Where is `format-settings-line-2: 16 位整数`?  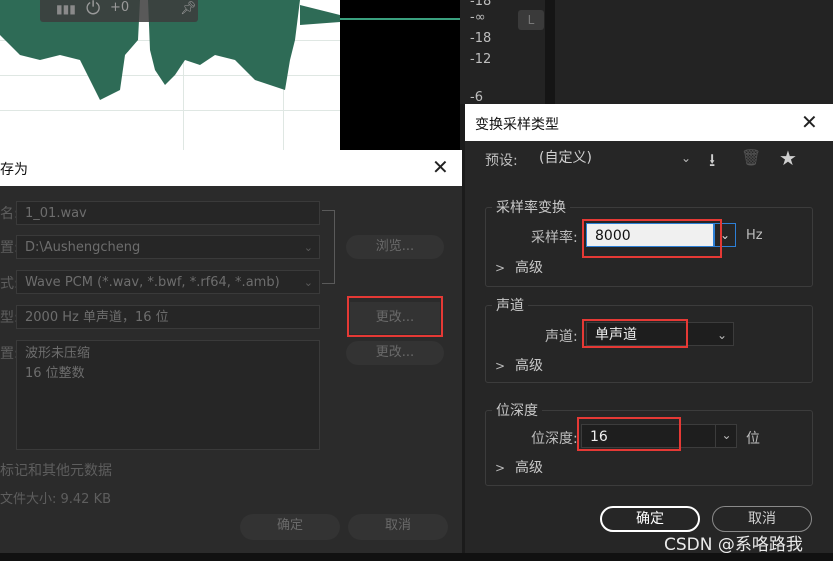
format-settings-line-2: 16 位整数 is located at coordinates (55, 373).